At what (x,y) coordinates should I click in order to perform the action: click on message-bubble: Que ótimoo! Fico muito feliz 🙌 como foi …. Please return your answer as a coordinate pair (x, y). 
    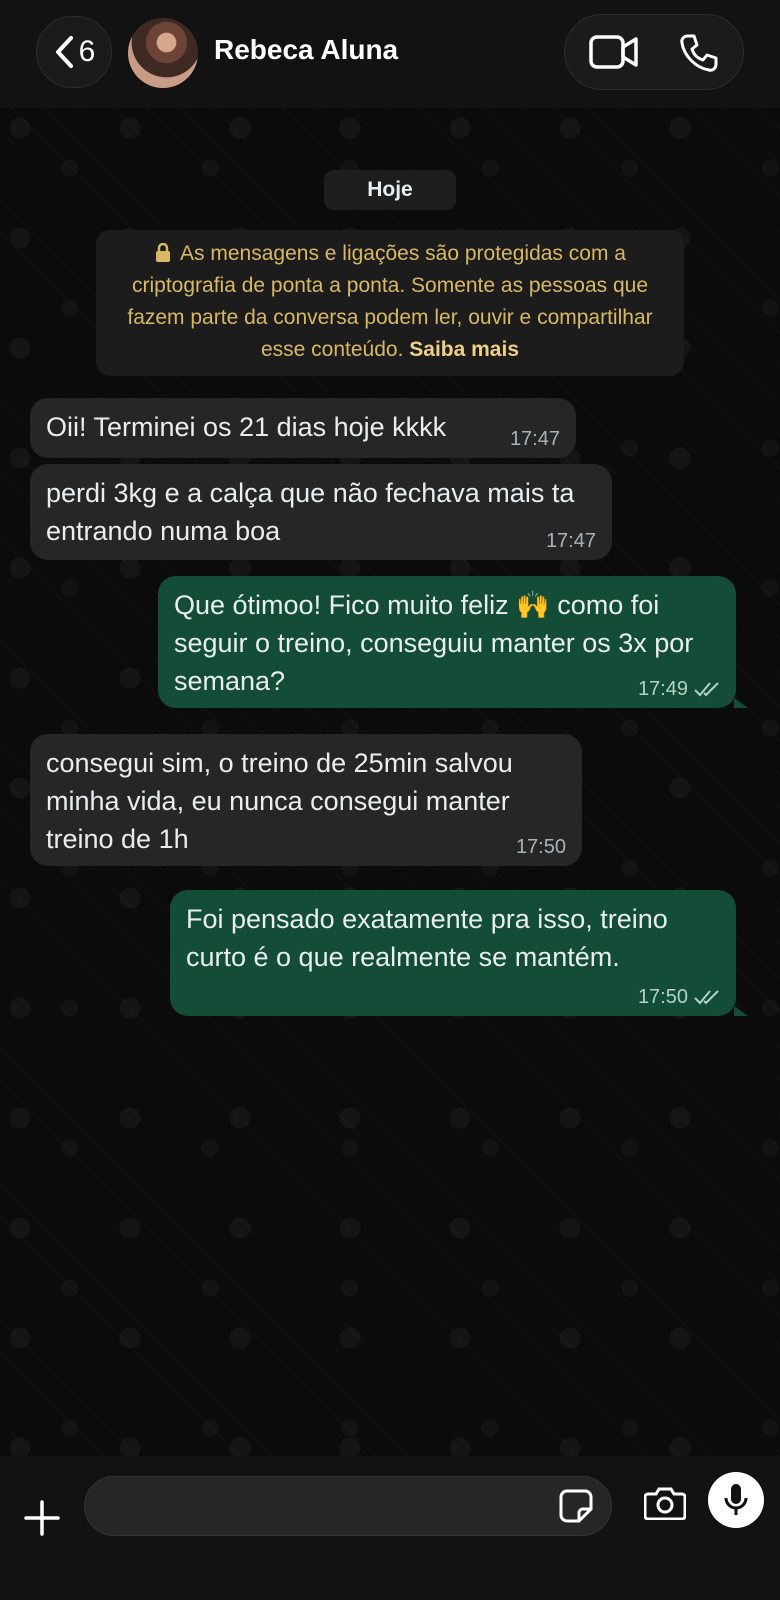
    Looking at the image, I should click on (447, 642).